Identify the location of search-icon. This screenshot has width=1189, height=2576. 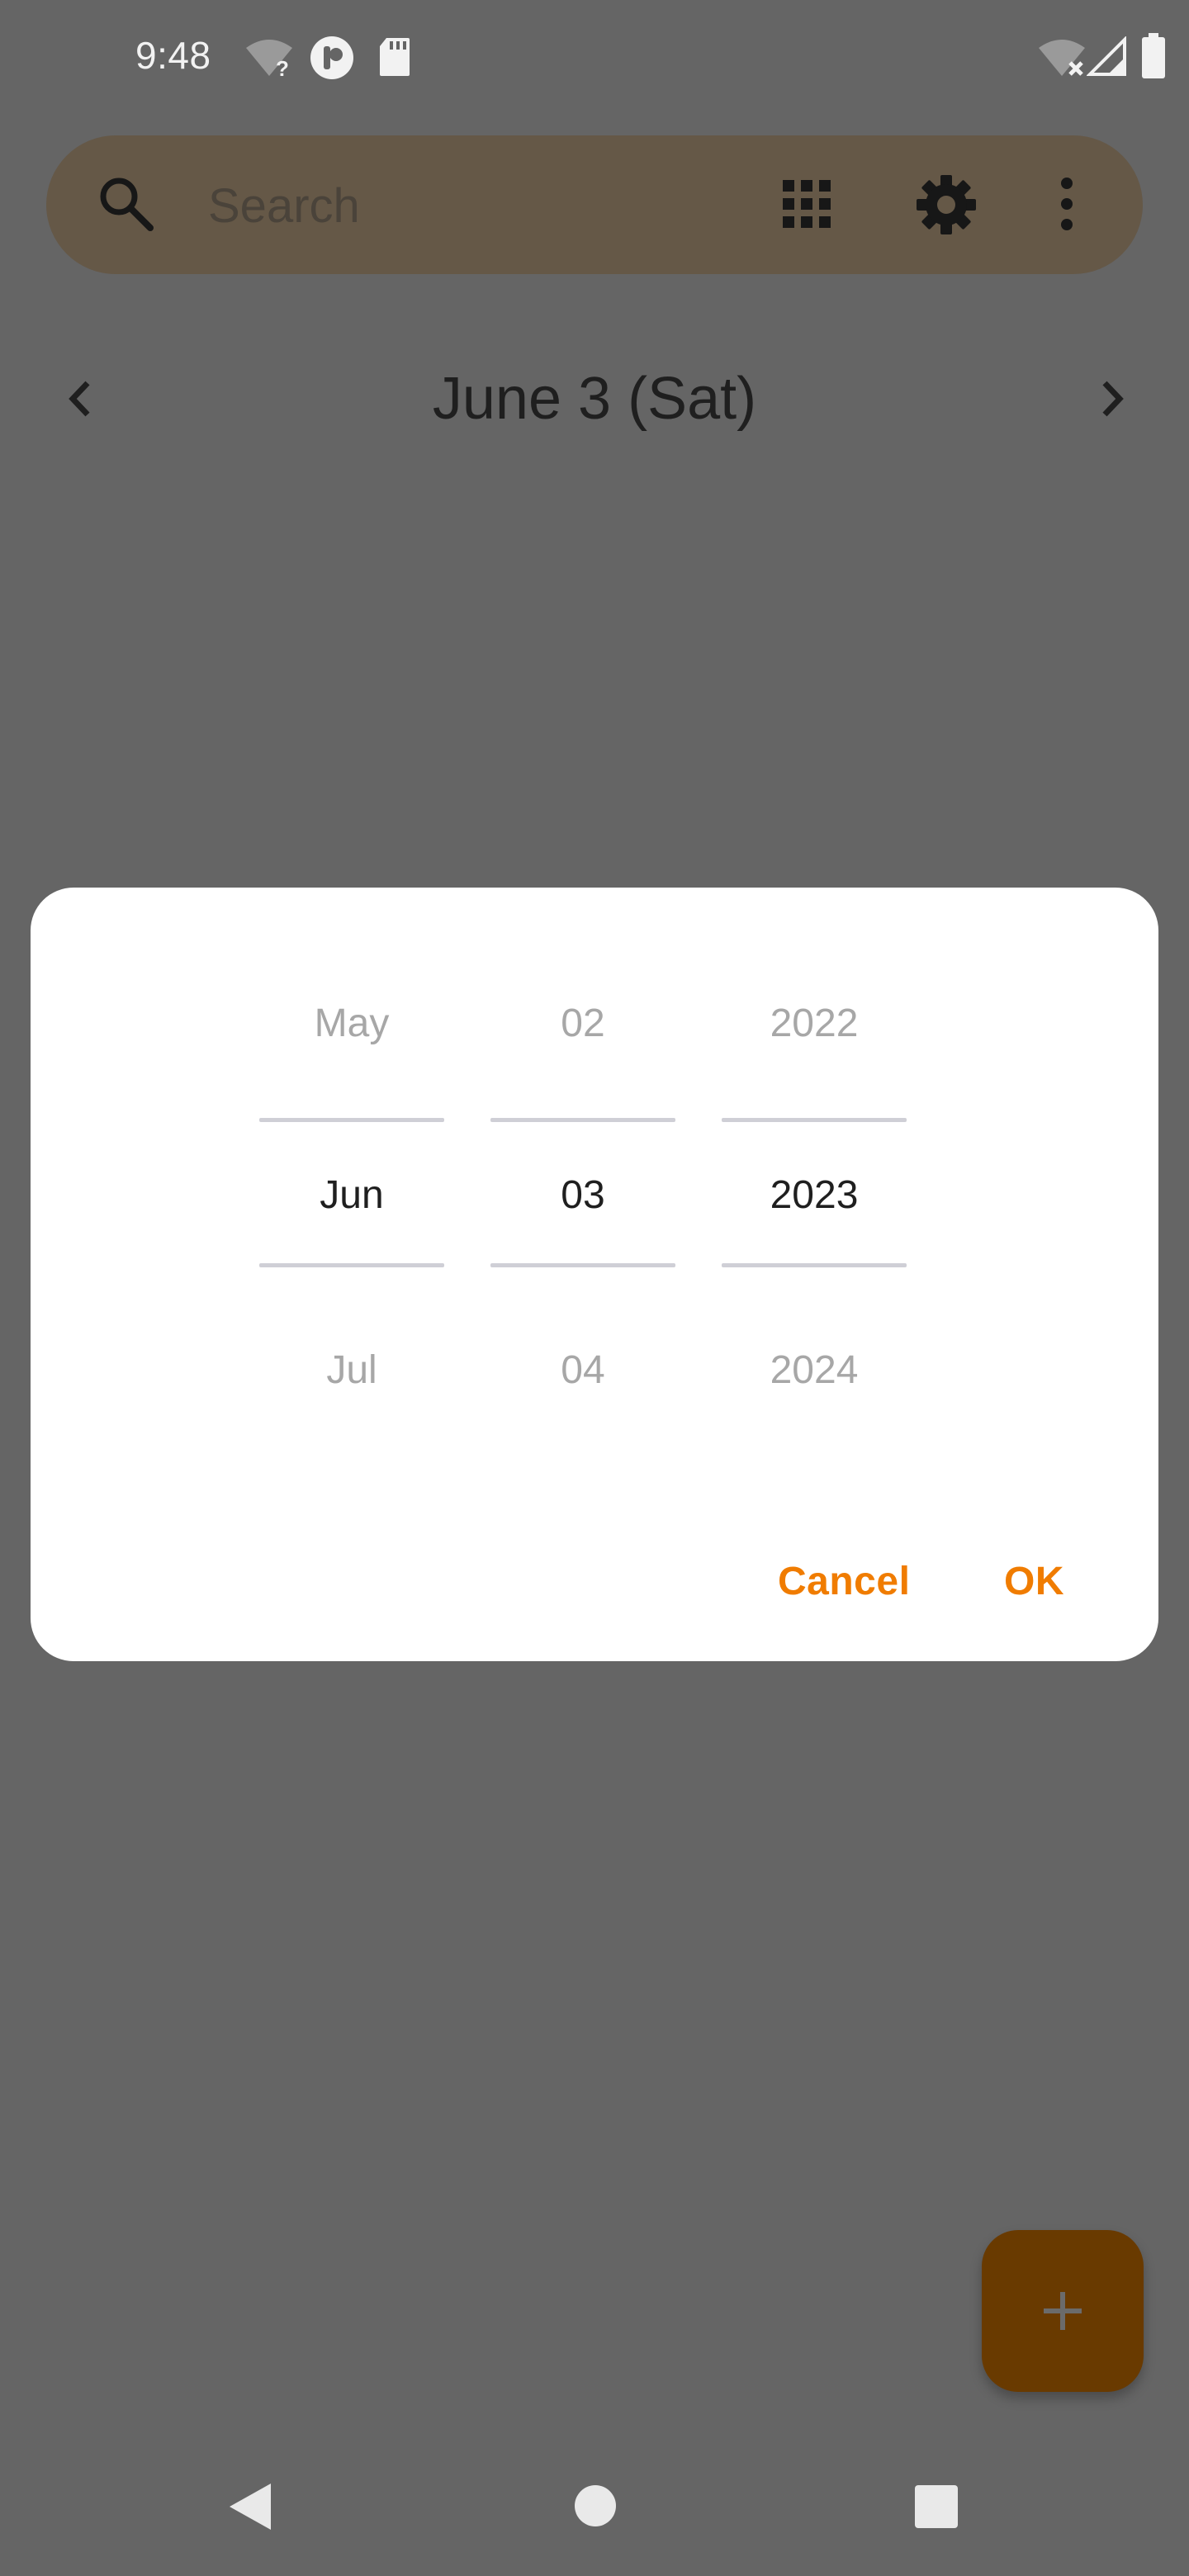
(126, 204).